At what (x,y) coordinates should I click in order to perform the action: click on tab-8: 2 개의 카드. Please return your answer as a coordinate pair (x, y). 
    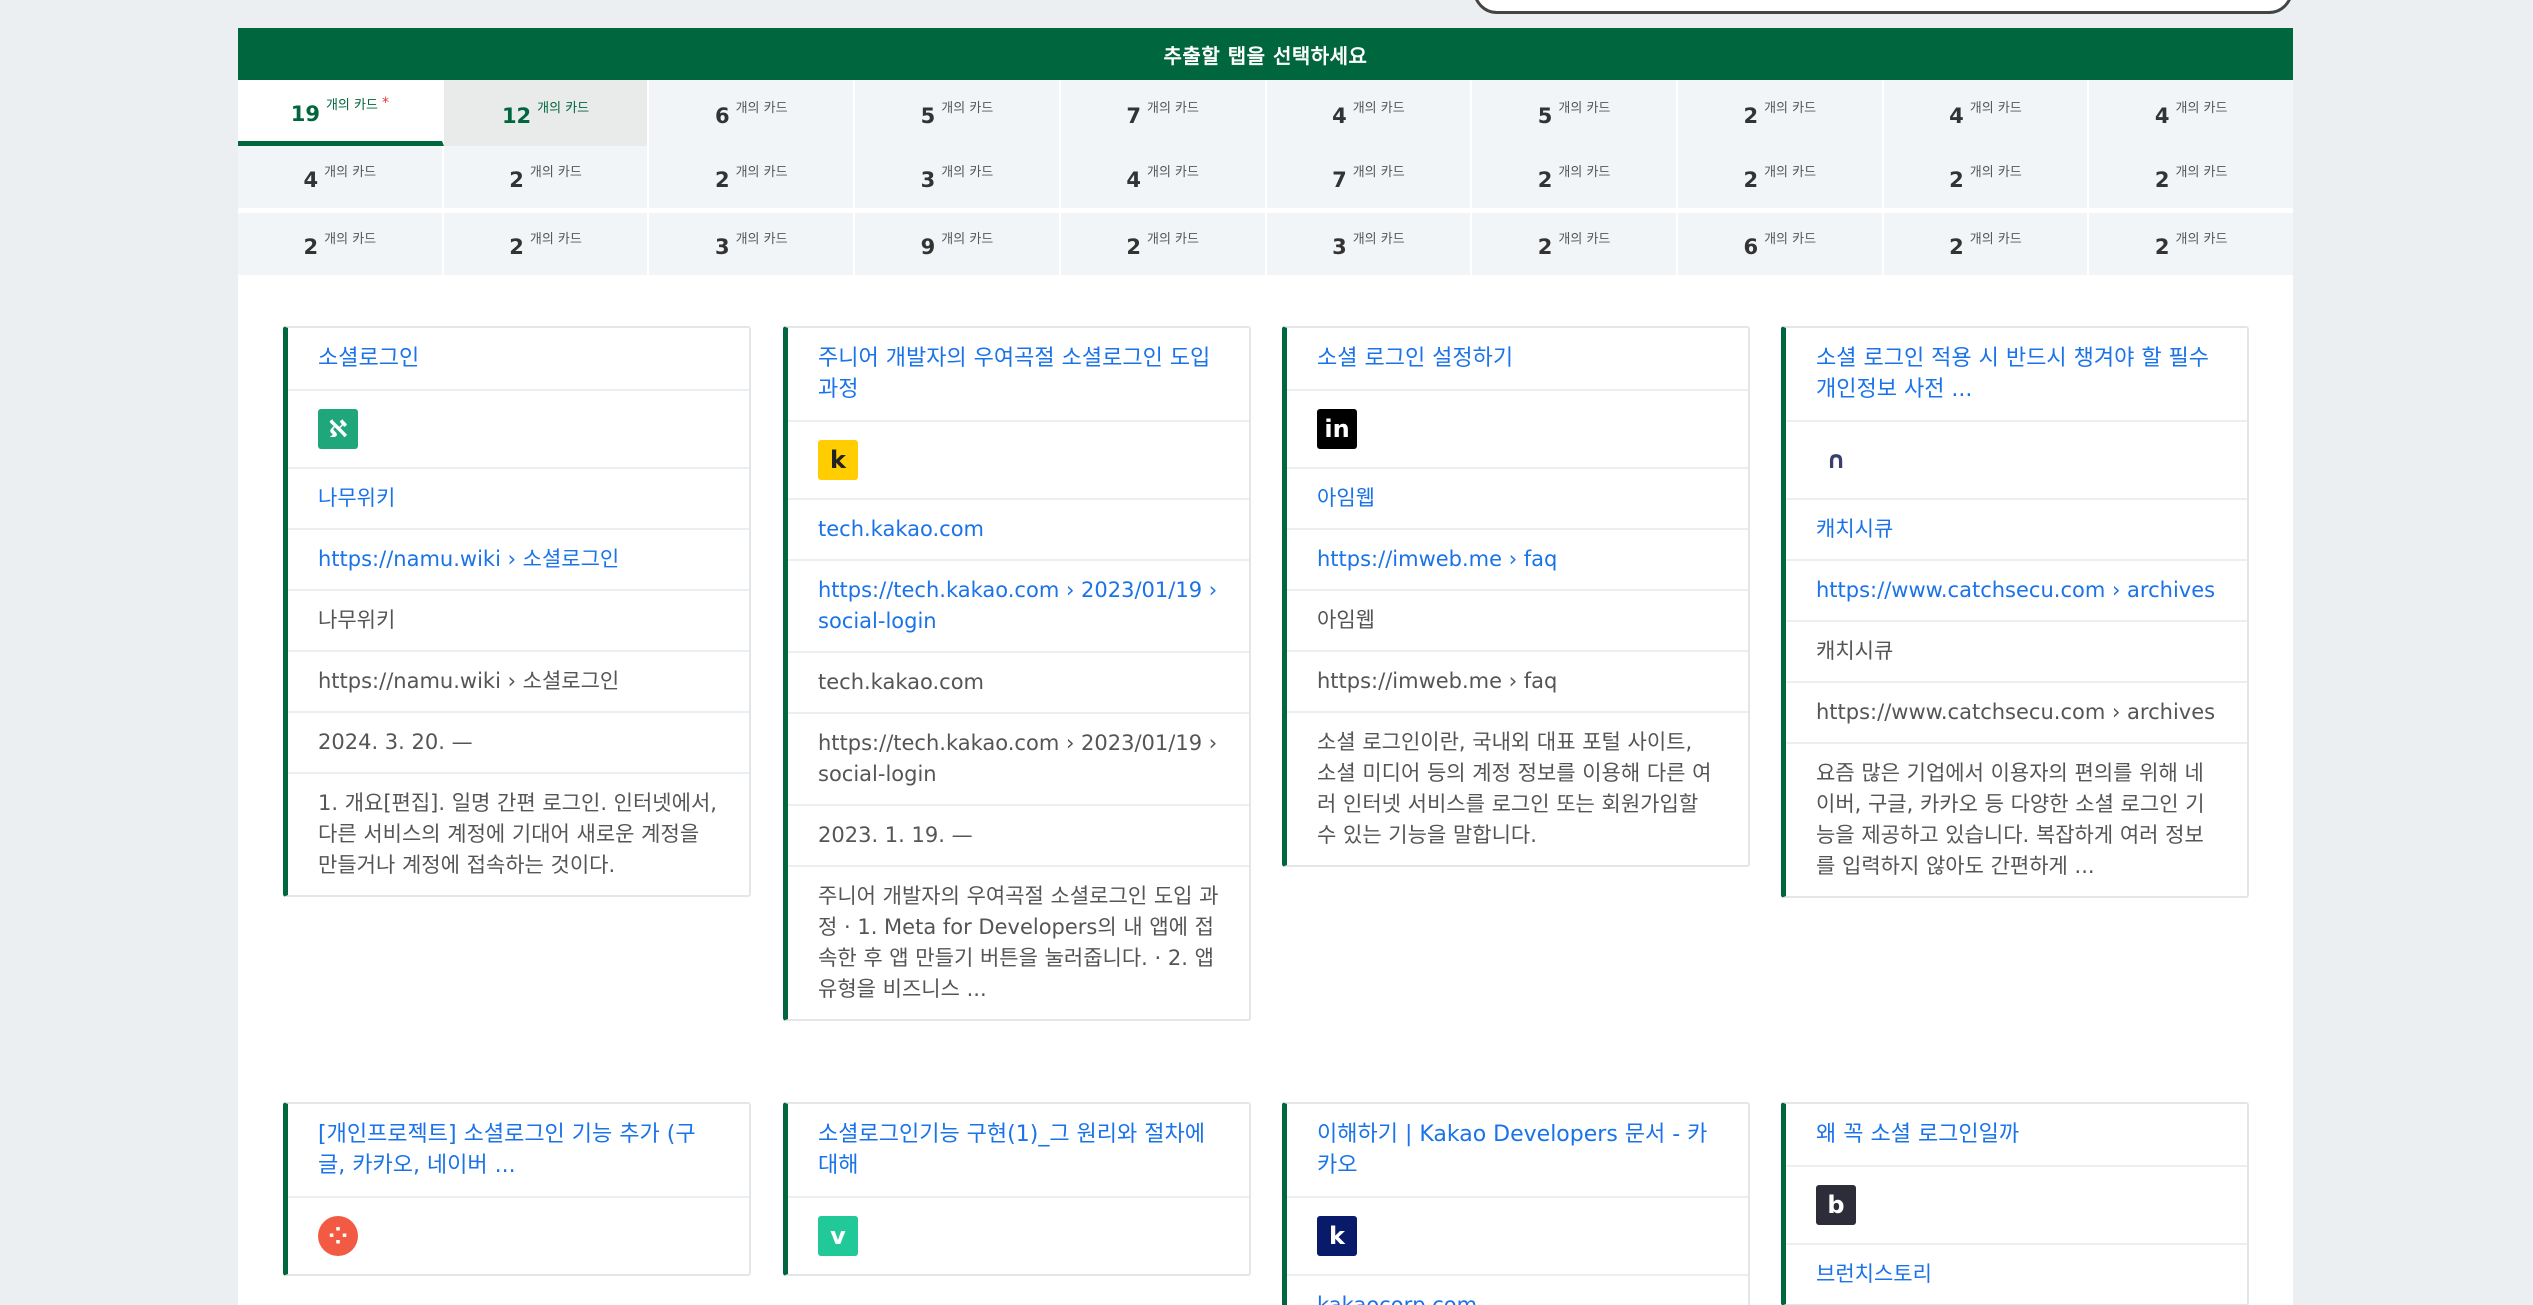
    Looking at the image, I should click on (1780, 113).